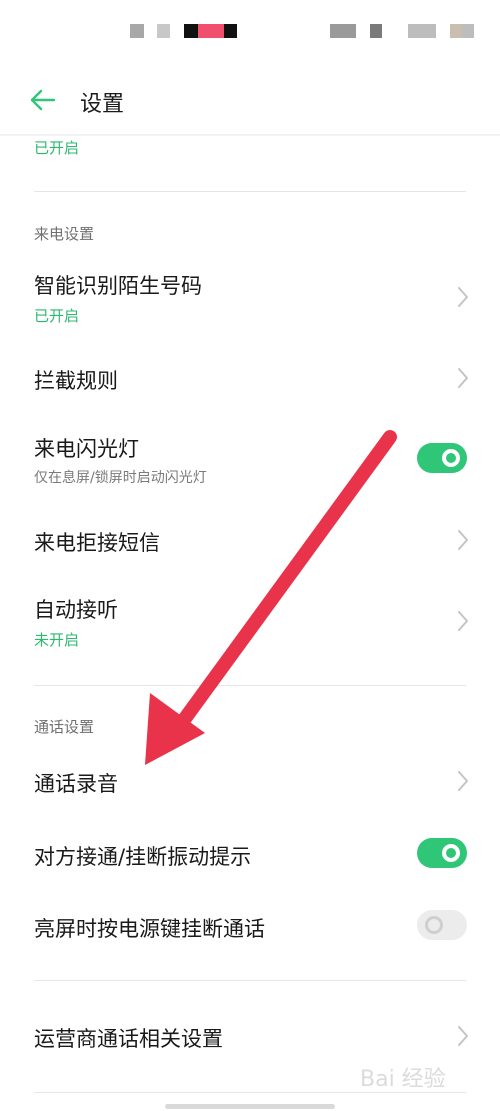 The width and height of the screenshot is (500, 1111). What do you see at coordinates (57, 640) in the screenshot?
I see `setting-status: 未开启` at bounding box center [57, 640].